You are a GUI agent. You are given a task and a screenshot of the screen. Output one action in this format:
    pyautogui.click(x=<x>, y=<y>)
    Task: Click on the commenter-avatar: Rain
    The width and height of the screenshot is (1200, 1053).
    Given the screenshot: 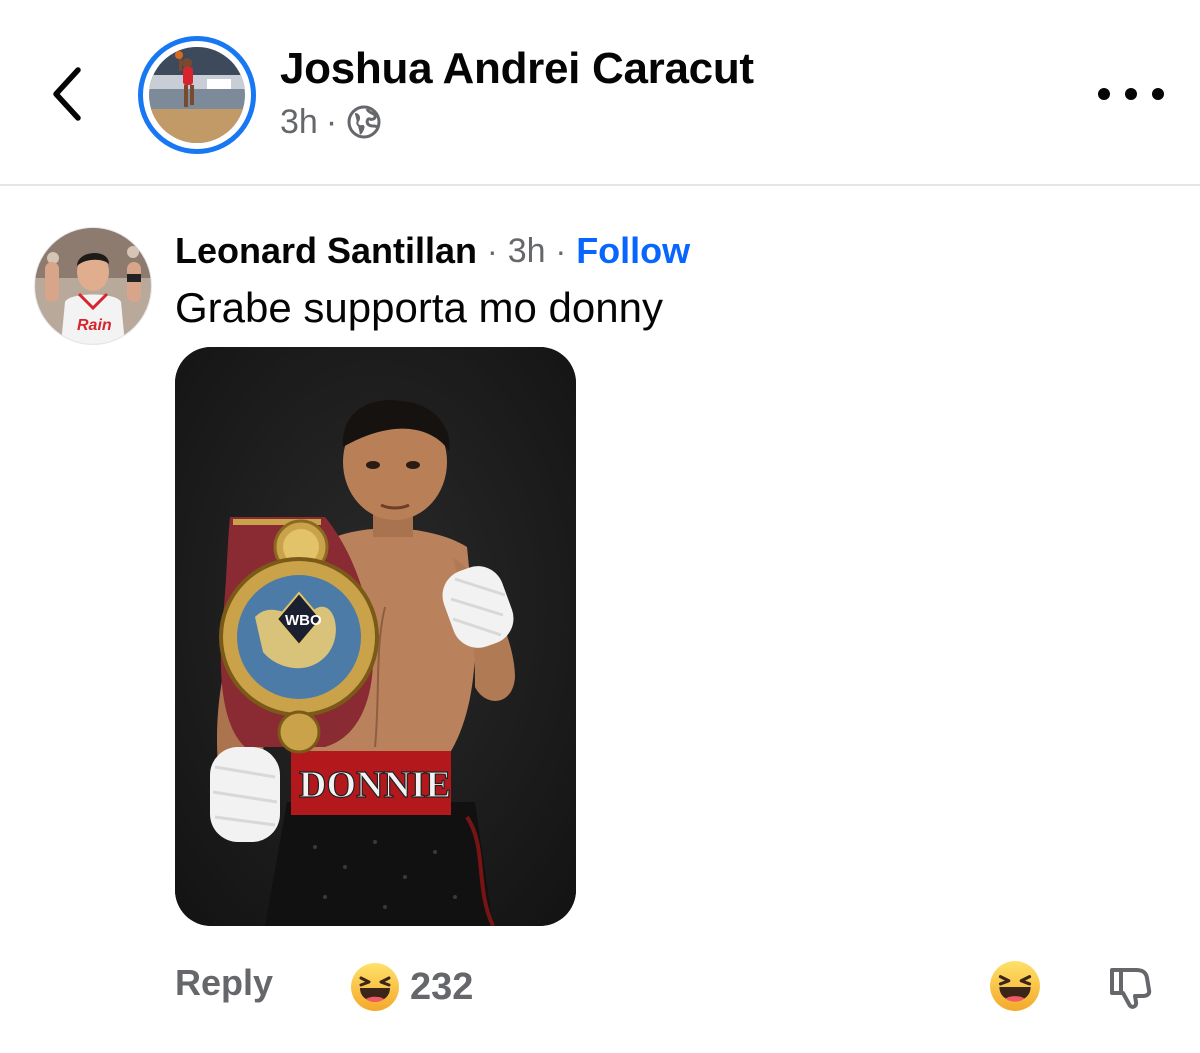 What is the action you would take?
    pyautogui.click(x=93, y=286)
    